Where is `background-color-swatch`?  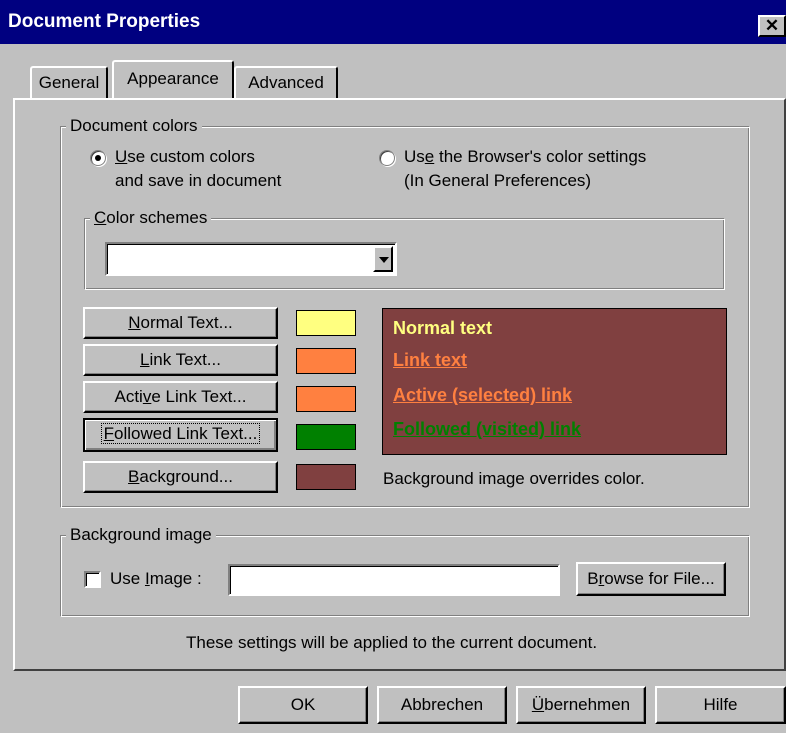 background-color-swatch is located at coordinates (326, 477).